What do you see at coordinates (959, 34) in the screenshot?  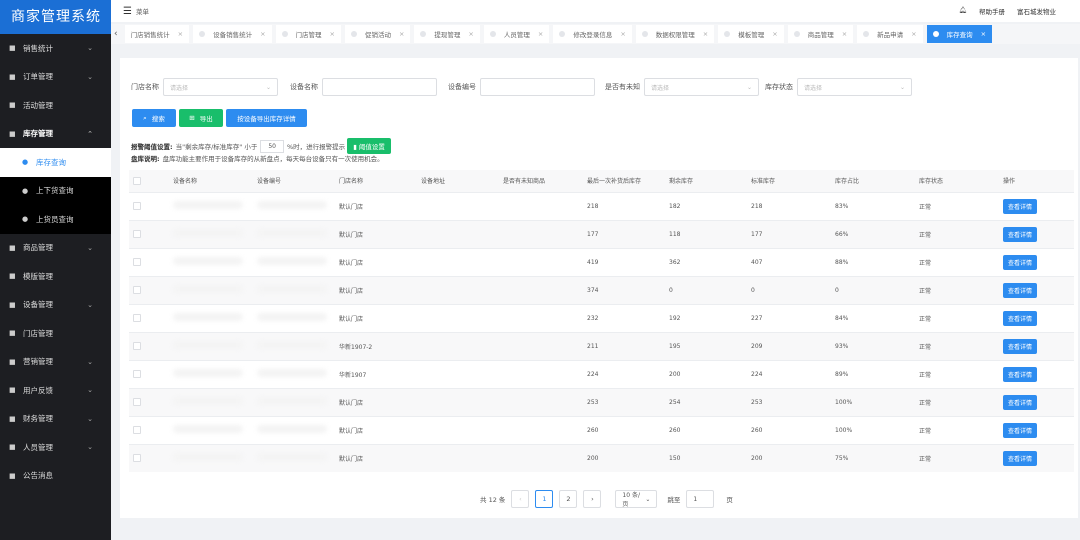 I see `tab-11: 库存查询 ×` at bounding box center [959, 34].